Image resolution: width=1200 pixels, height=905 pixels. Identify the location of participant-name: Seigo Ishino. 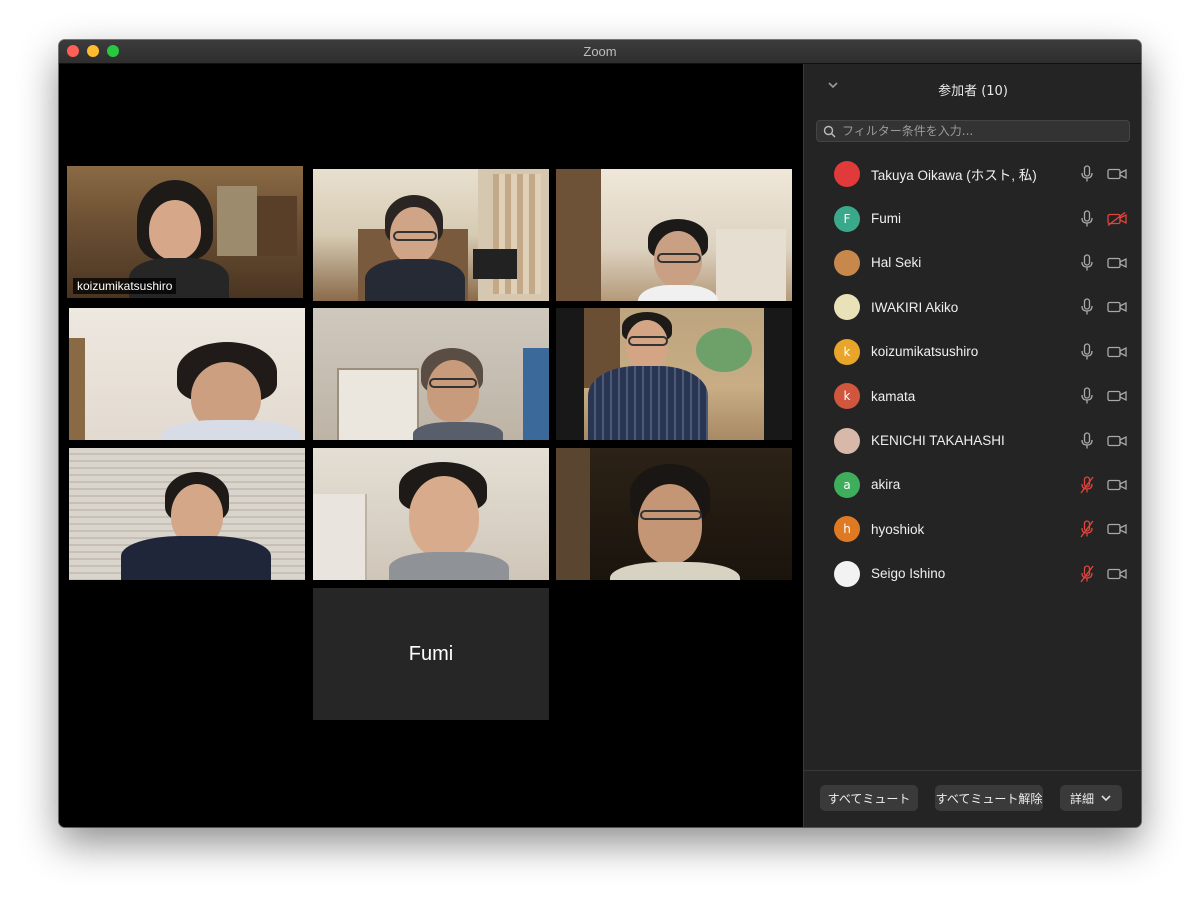
(908, 574).